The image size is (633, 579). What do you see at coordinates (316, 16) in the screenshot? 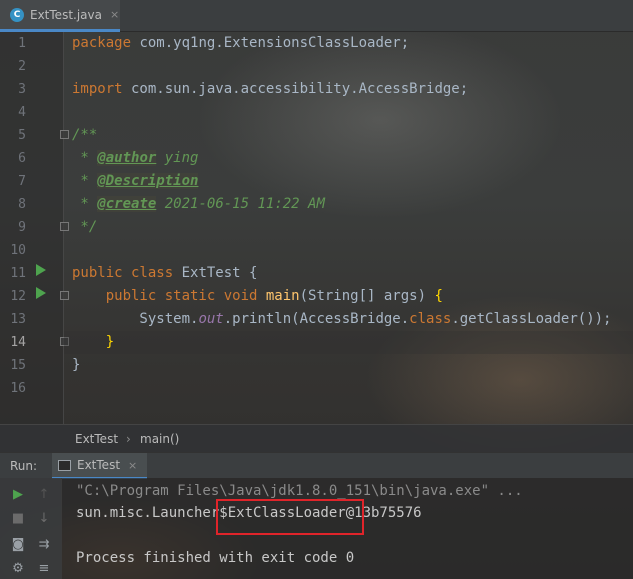
I see `editor-tab-bar: C ExtTest.java ×` at bounding box center [316, 16].